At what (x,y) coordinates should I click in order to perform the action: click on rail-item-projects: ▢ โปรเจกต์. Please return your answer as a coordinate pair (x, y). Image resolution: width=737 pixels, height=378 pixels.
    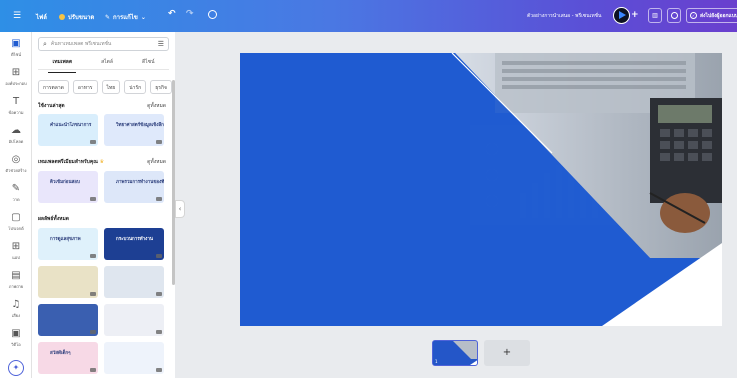
    Looking at the image, I should click on (16, 222).